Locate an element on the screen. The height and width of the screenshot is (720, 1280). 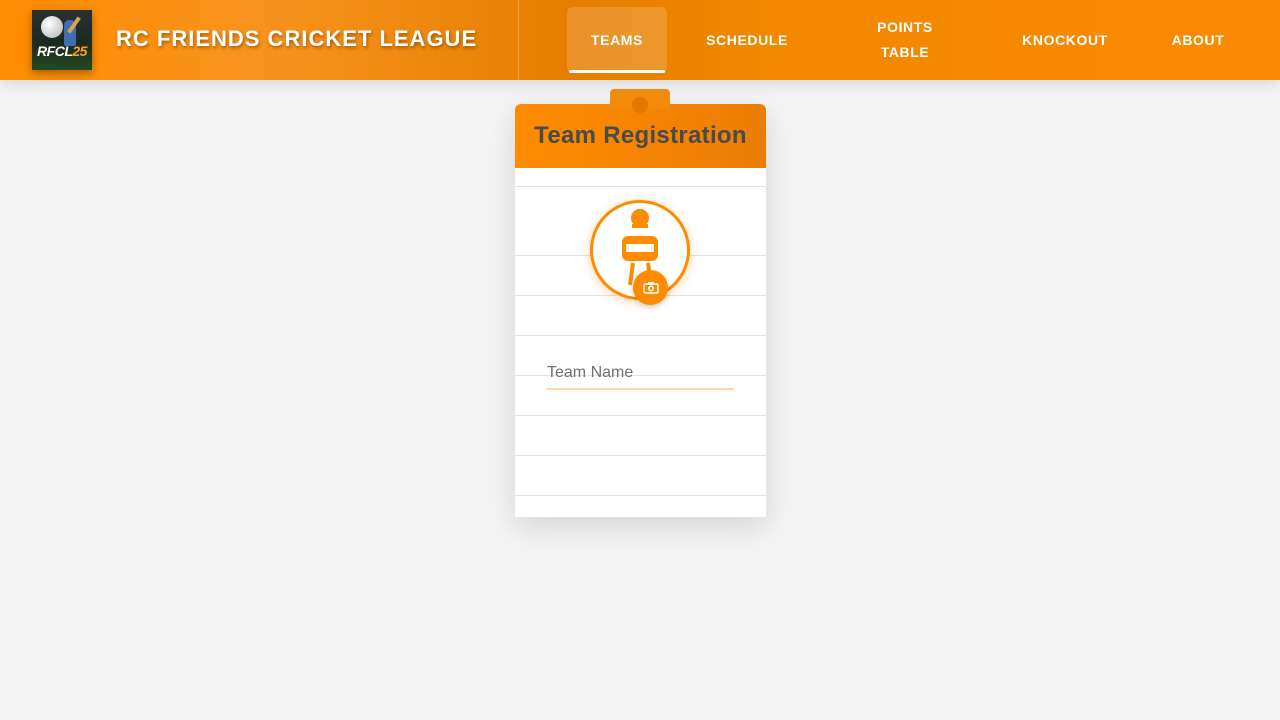
upload-photo-button is located at coordinates (650, 287).